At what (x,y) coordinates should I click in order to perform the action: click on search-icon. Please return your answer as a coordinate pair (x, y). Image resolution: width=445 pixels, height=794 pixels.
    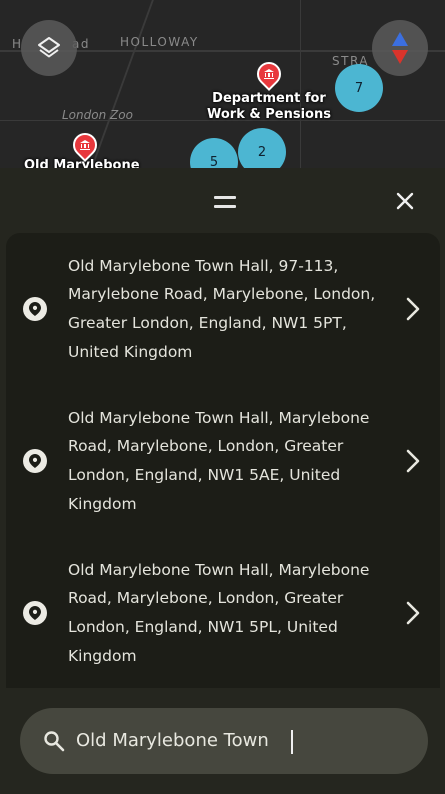
    Looking at the image, I should click on (54, 741).